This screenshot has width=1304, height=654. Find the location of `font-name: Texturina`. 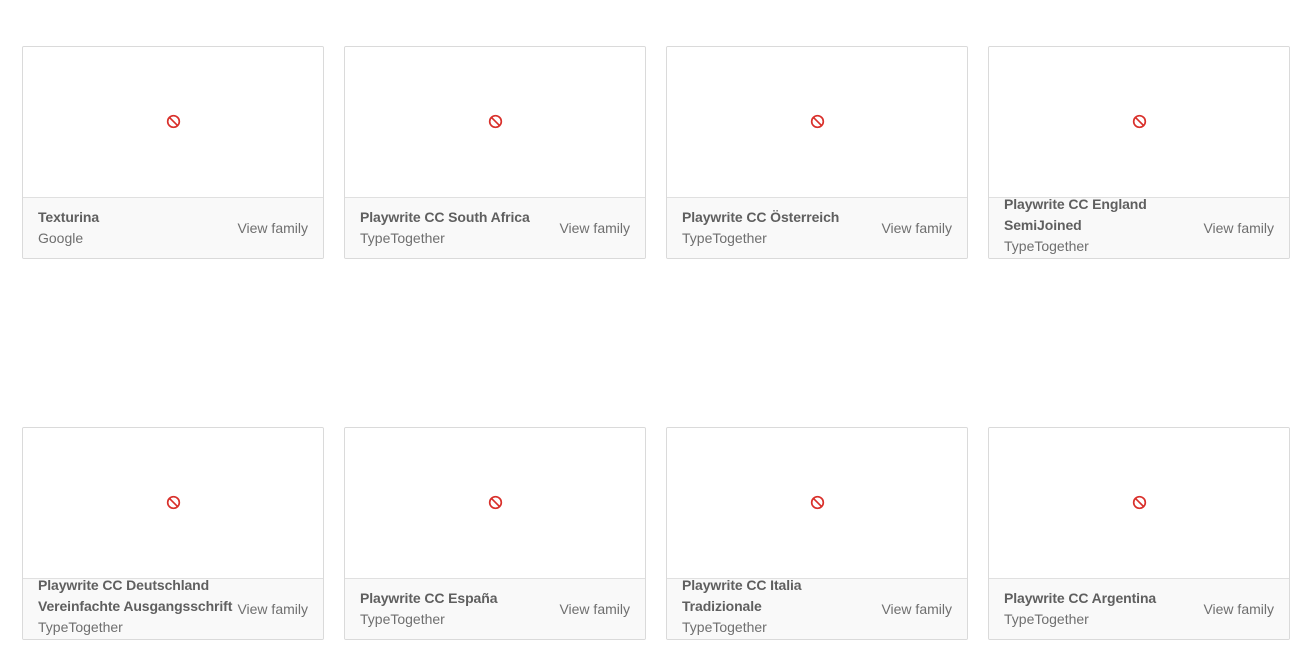

font-name: Texturina is located at coordinates (69, 217).